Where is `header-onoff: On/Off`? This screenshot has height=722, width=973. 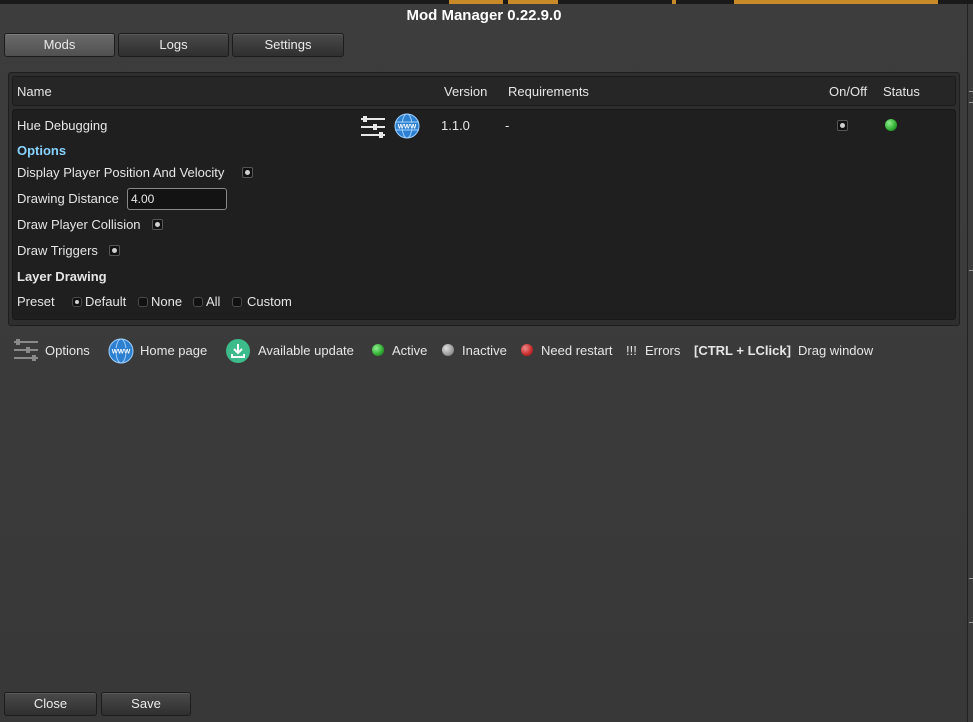 header-onoff: On/Off is located at coordinates (848, 91).